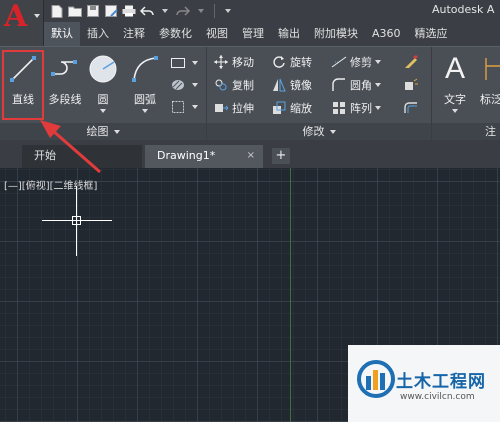  I want to click on new-file-icon, so click(57, 11).